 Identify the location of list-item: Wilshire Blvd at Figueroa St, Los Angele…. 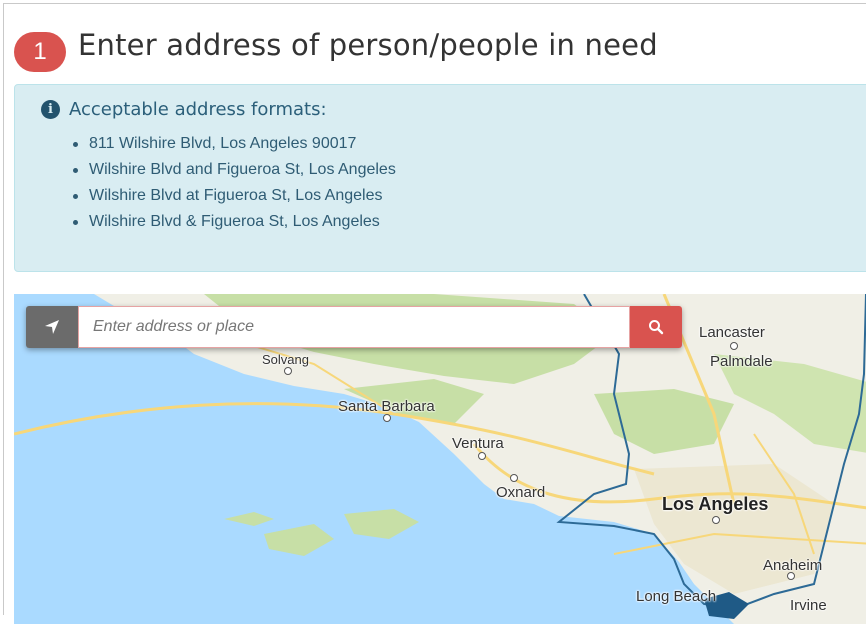
(233, 196).